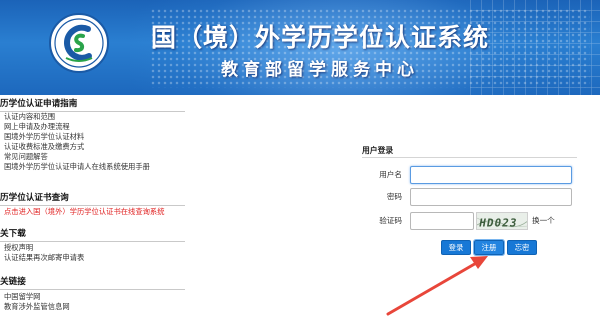  Describe the element at coordinates (498, 223) in the screenshot. I see `captcha-text: HD023` at that location.